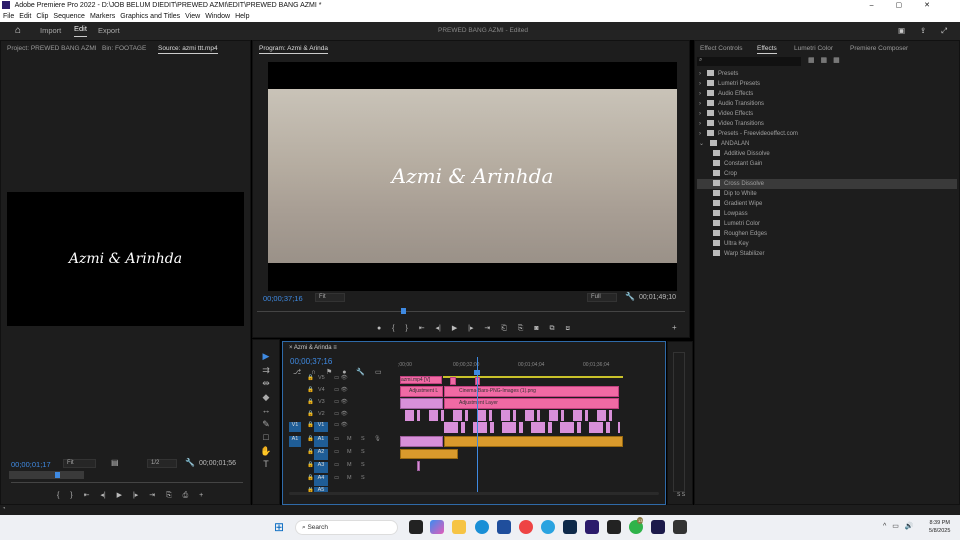 The width and height of the screenshot is (960, 540). Describe the element at coordinates (344, 405) in the screenshot. I see `track-header-v3: 🔒 V3 ▭ 👁` at that location.